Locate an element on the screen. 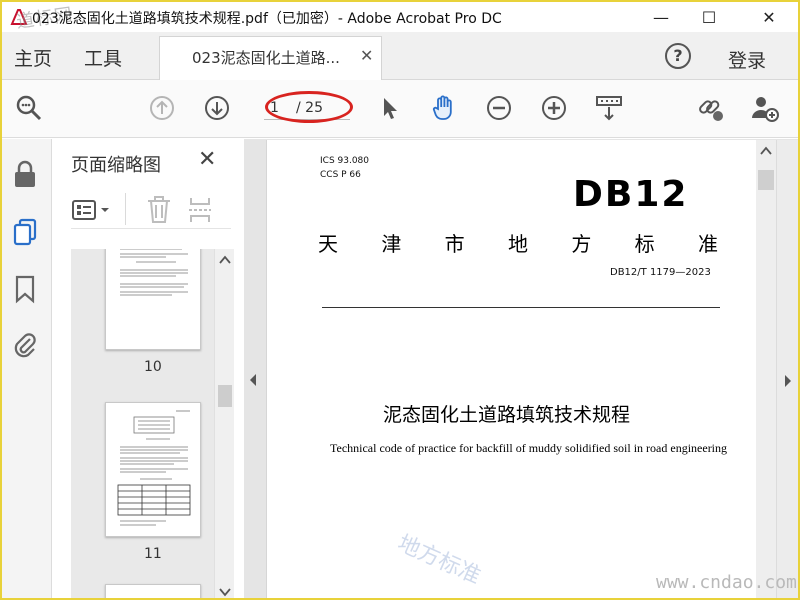 This screenshot has height=600, width=800. menu-home: 主页 is located at coordinates (33, 57).